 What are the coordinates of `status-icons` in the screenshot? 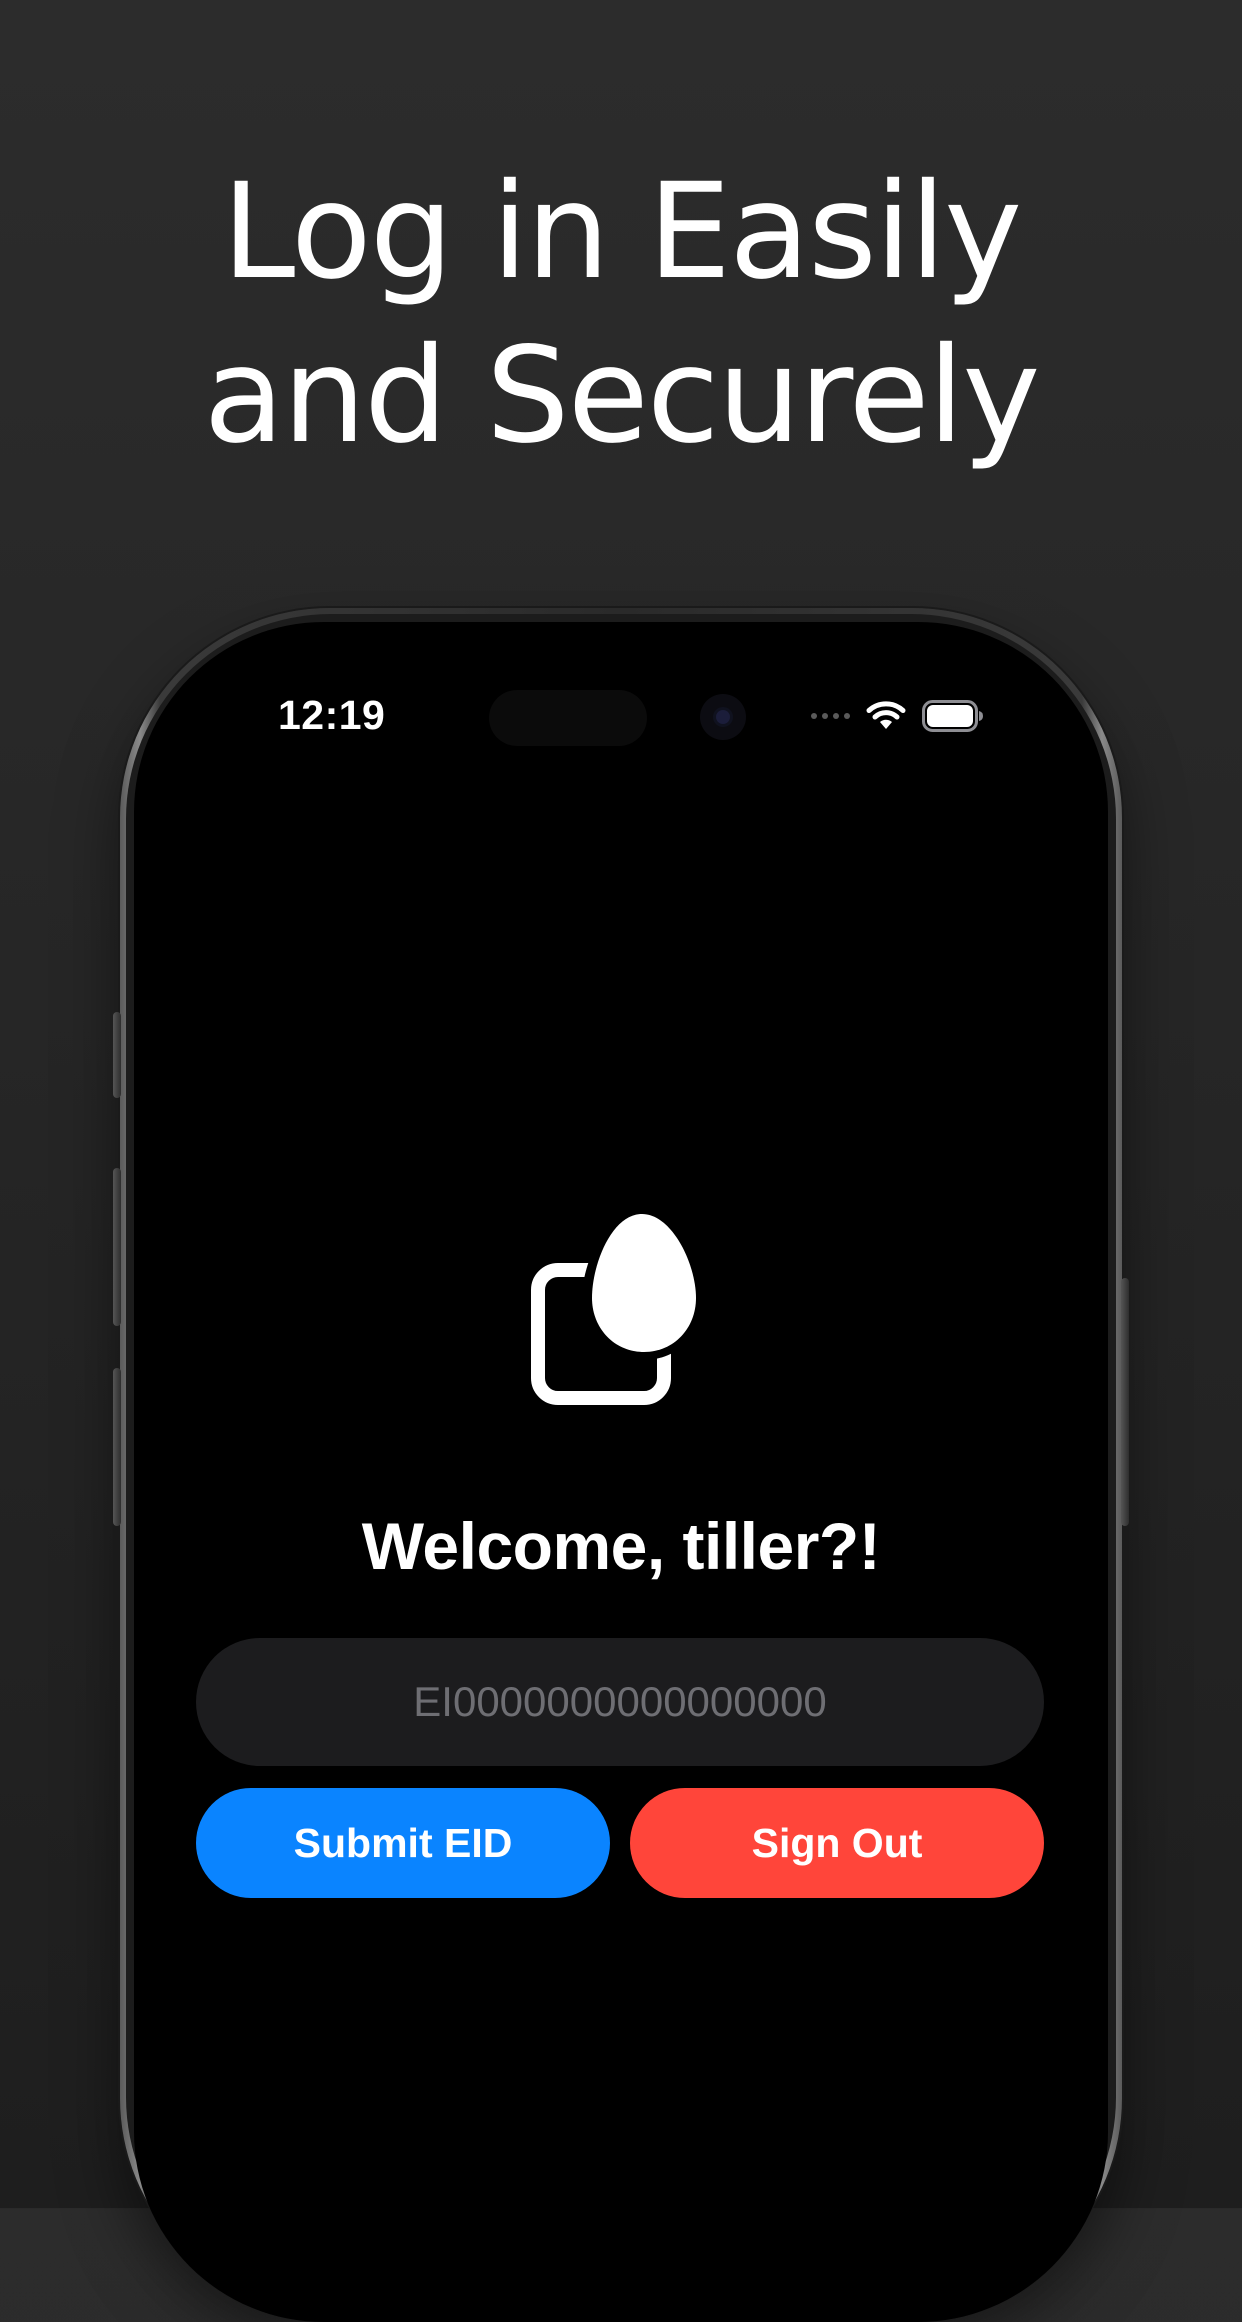 It's located at (897, 716).